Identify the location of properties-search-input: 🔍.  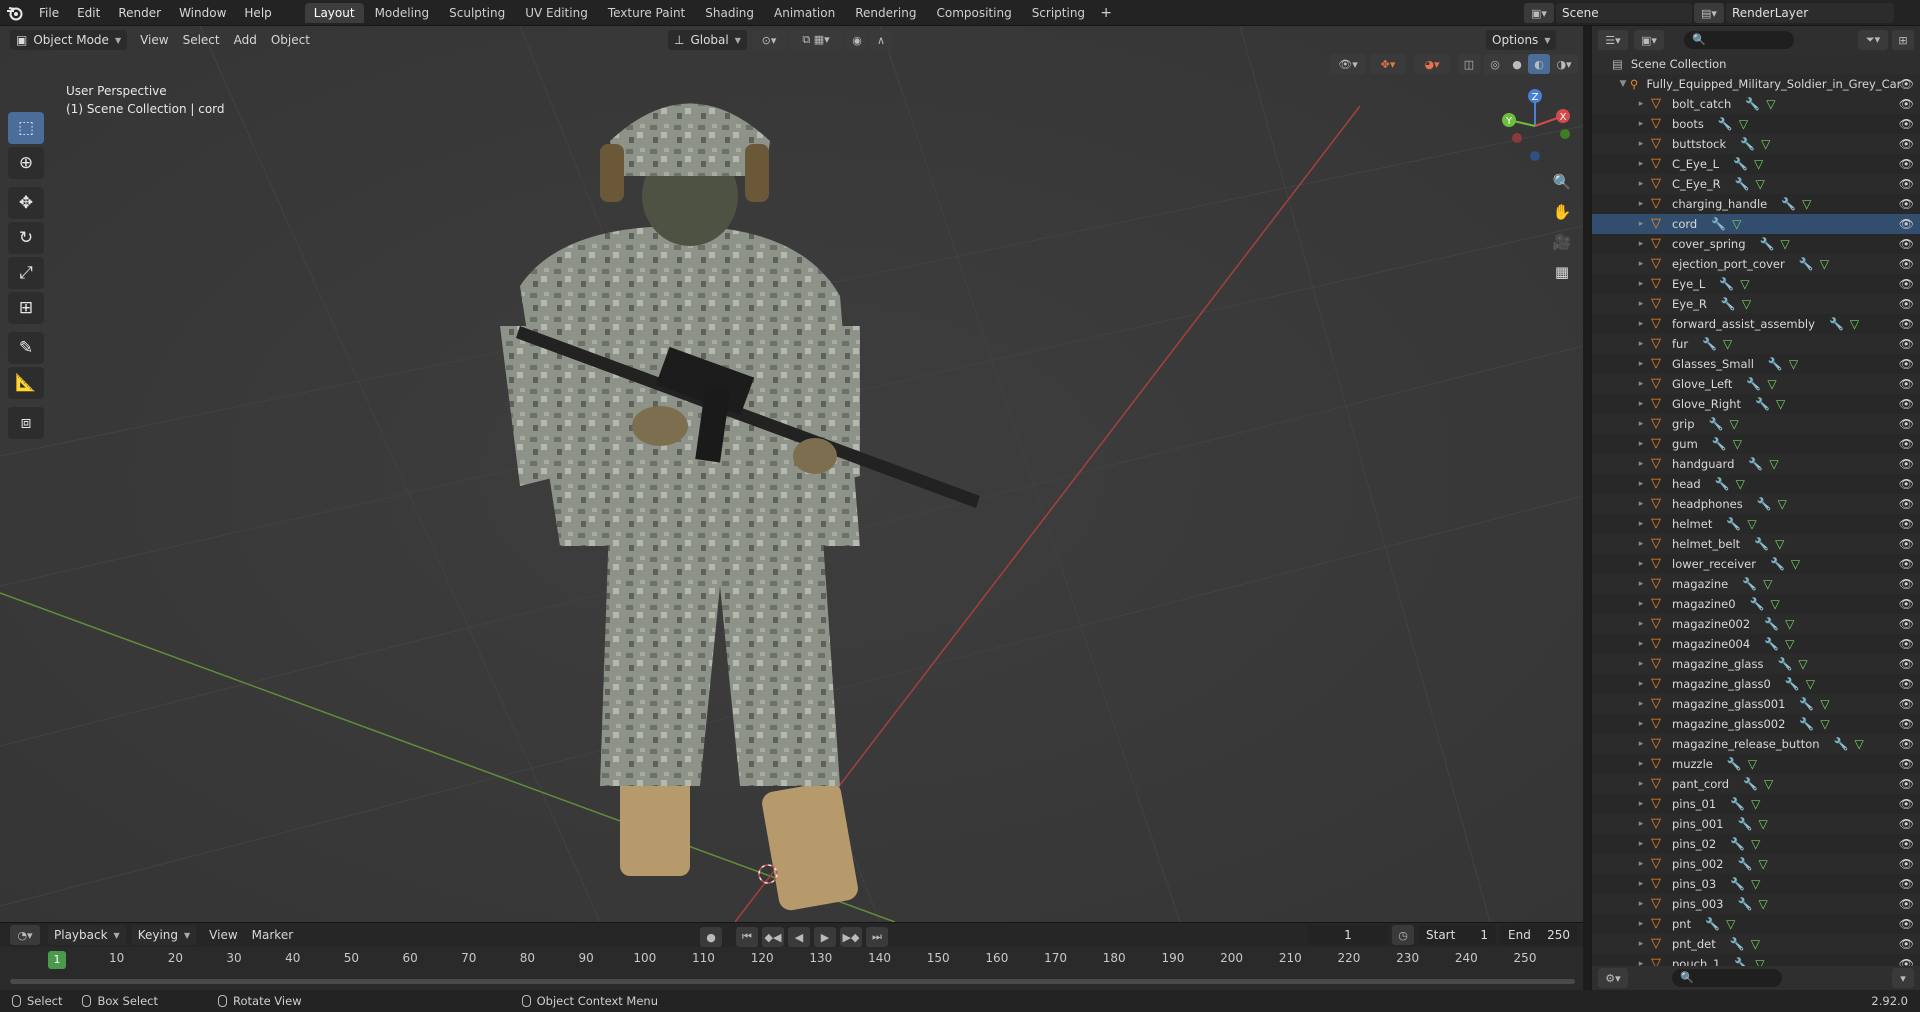
(1727, 978).